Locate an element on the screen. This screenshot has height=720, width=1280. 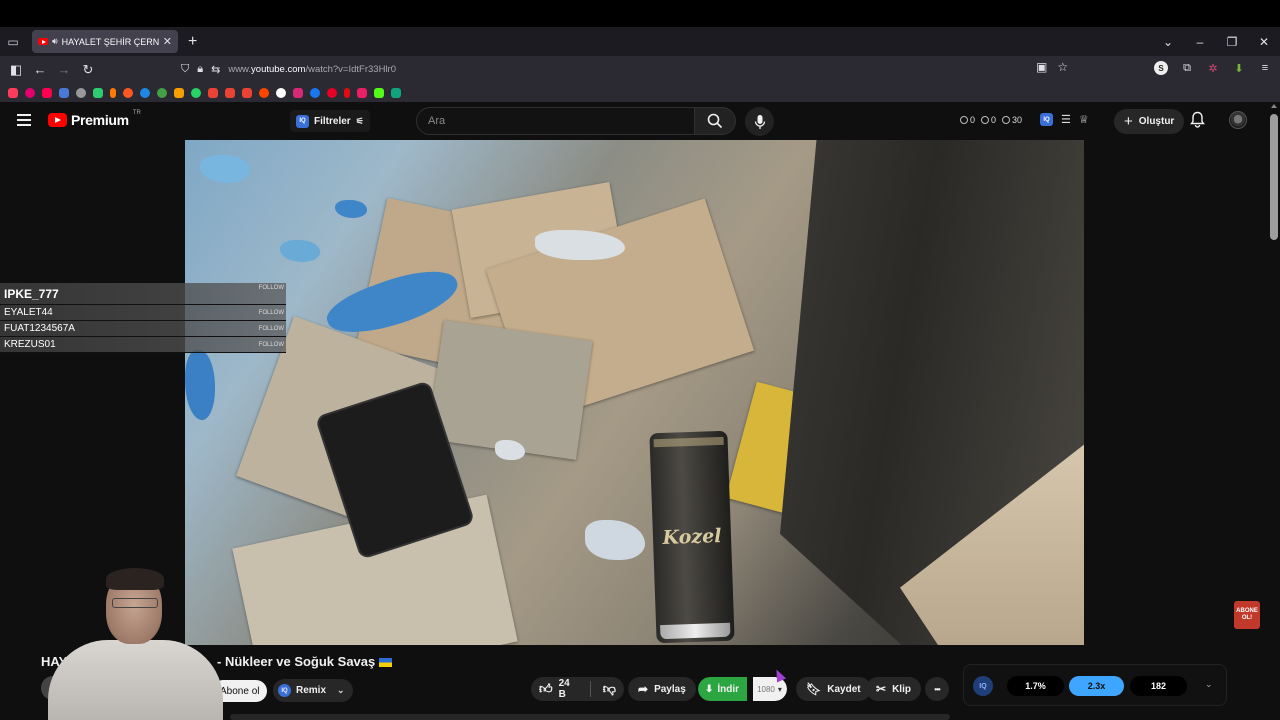
account-avatar is located at coordinates (1238, 120).